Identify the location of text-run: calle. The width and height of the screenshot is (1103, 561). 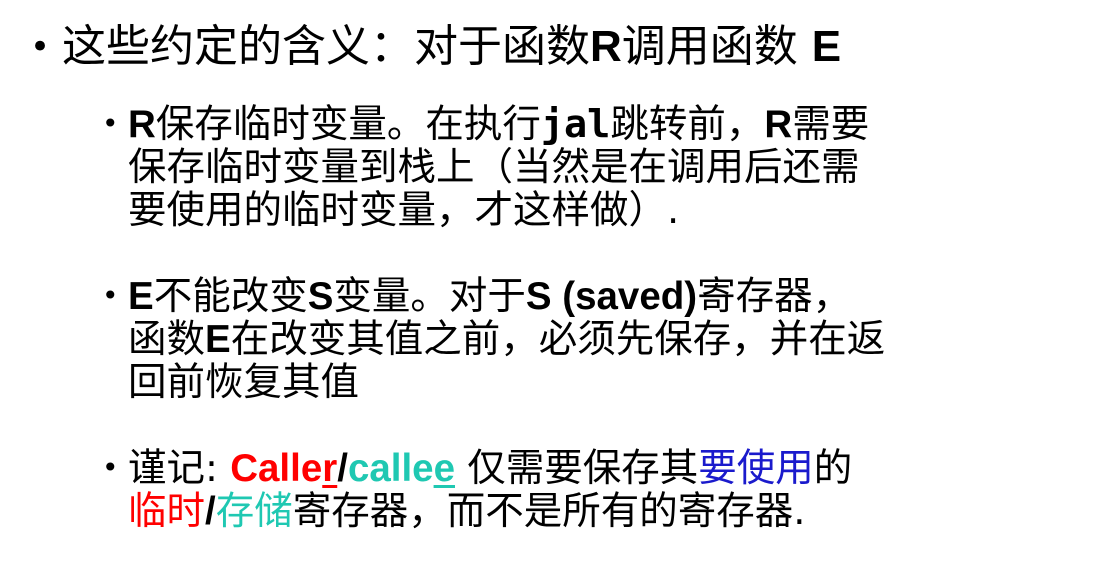
(390, 468).